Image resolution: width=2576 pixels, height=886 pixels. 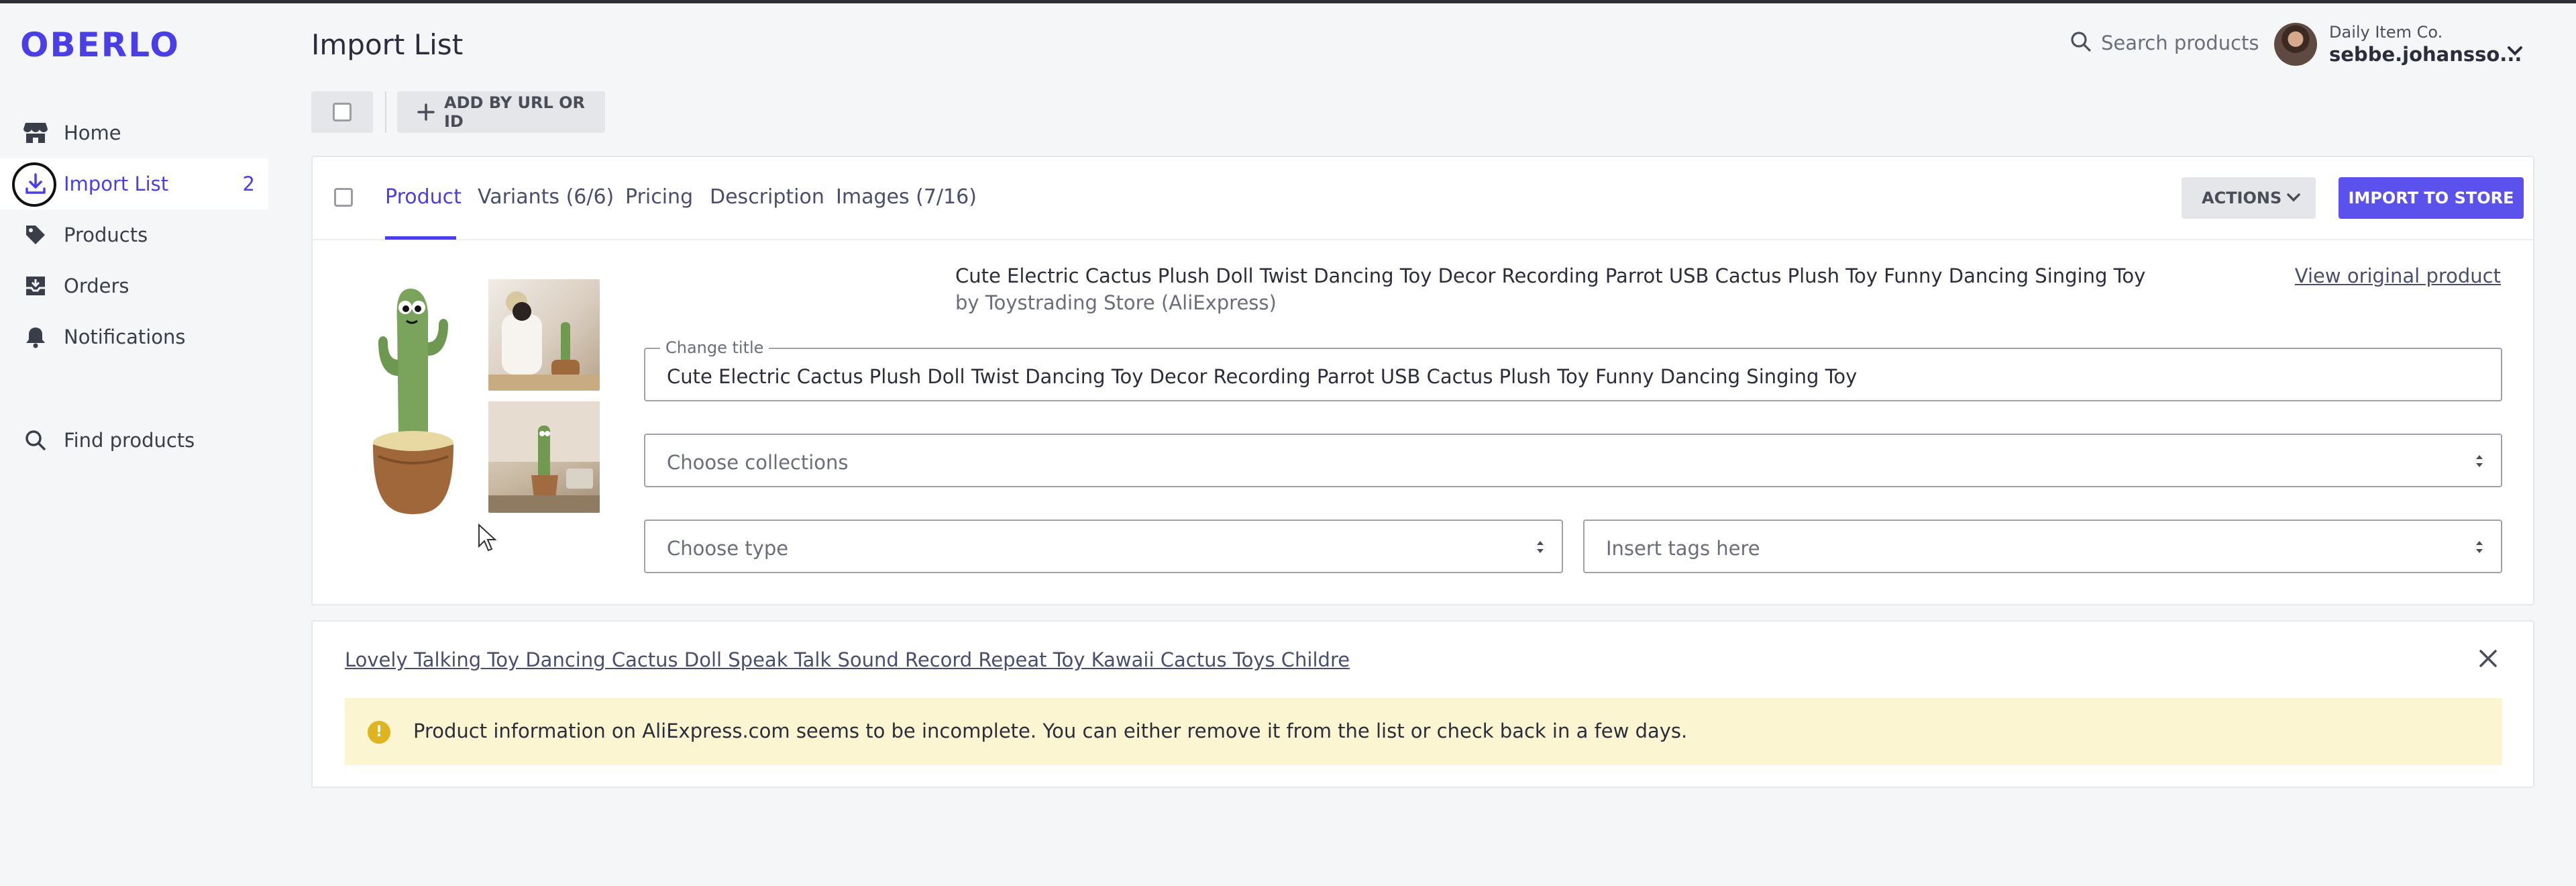 What do you see at coordinates (728, 549) in the screenshot?
I see `type-placeholder: Choose type` at bounding box center [728, 549].